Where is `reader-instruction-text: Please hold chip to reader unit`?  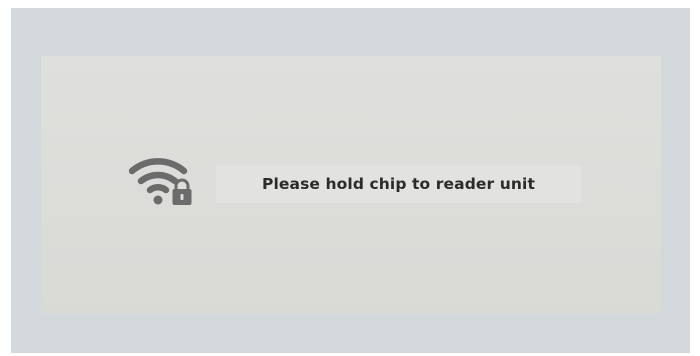
reader-instruction-text: Please hold chip to reader unit is located at coordinates (398, 184).